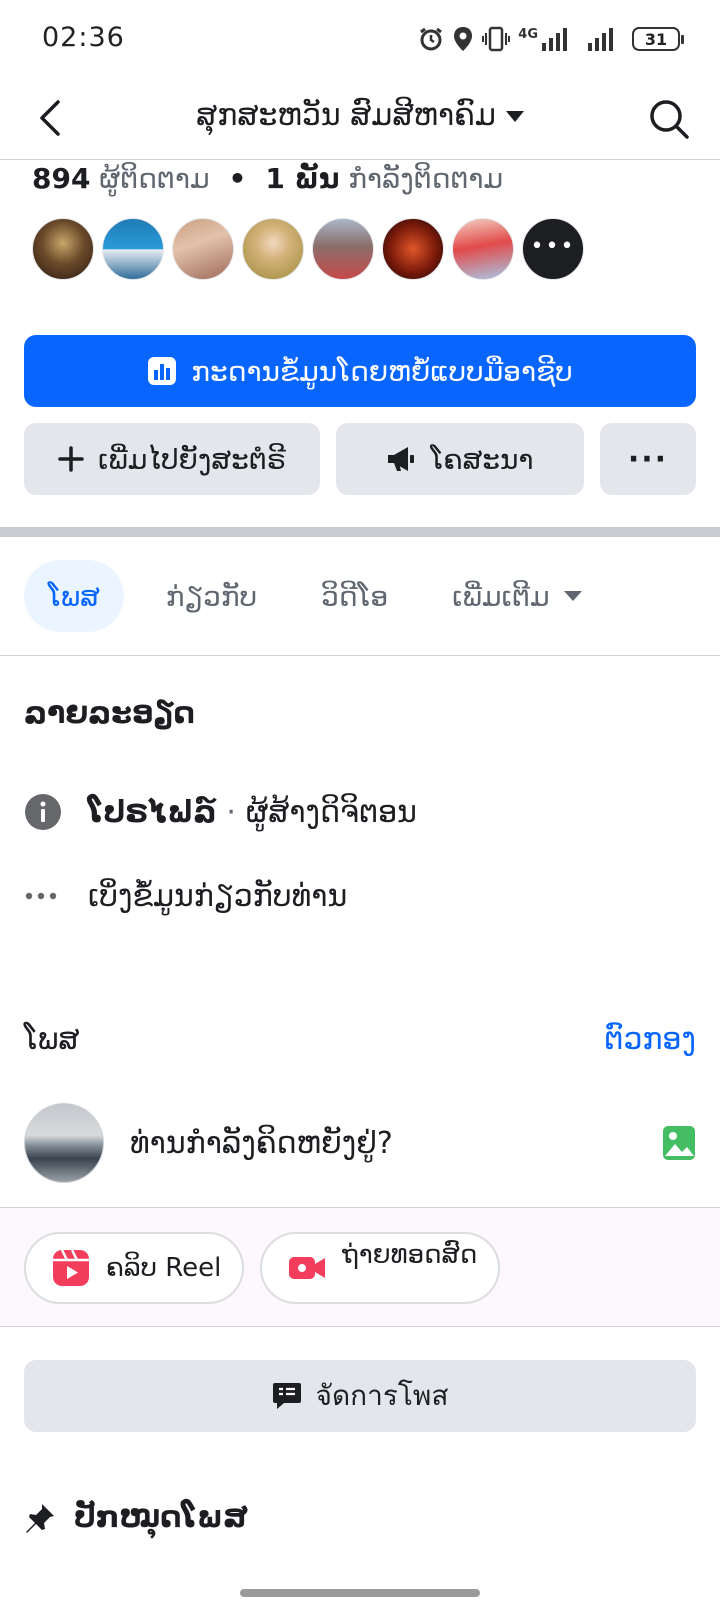  What do you see at coordinates (401, 459) in the screenshot?
I see `megaphone-icon` at bounding box center [401, 459].